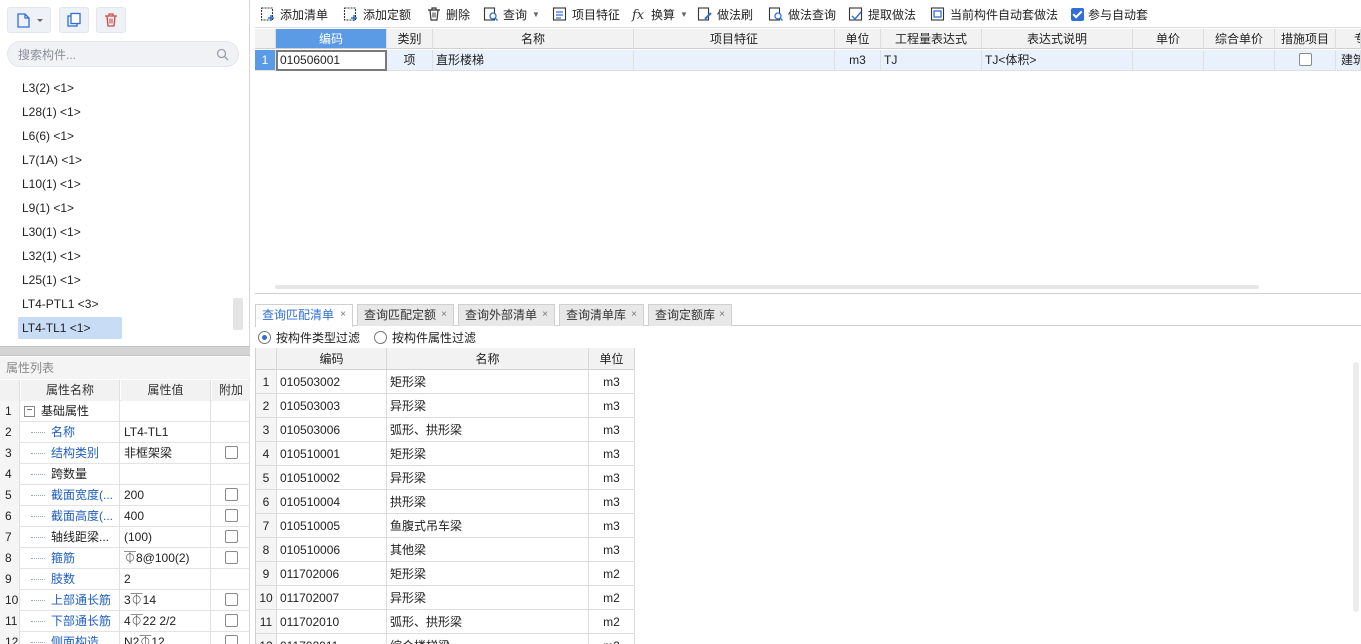 This screenshot has width=1361, height=644. I want to click on column-header-expression: 工程量表达式, so click(931, 39).